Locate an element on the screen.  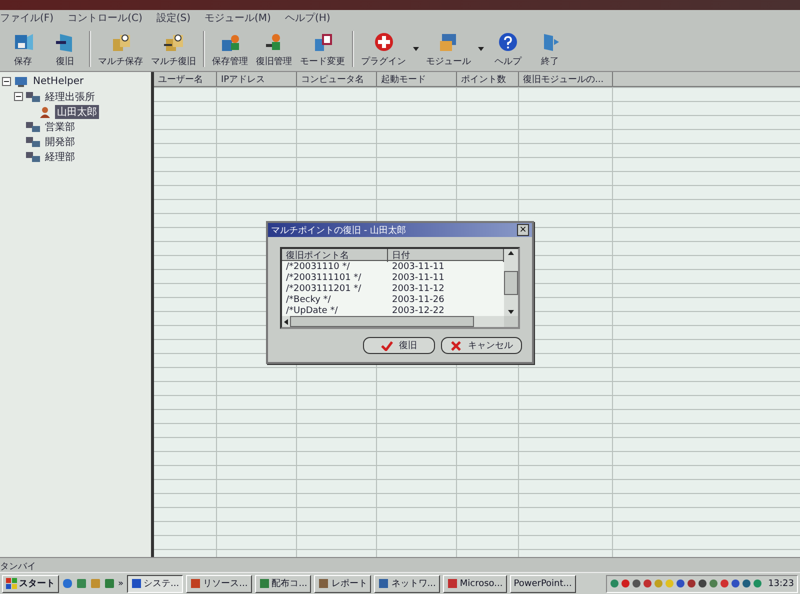
column-header: 起動モード is located at coordinates (417, 79).